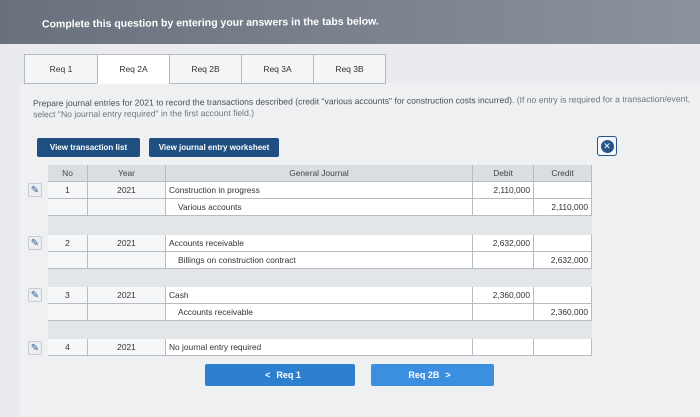 The height and width of the screenshot is (417, 700). I want to click on entry-no: 4, so click(68, 347).